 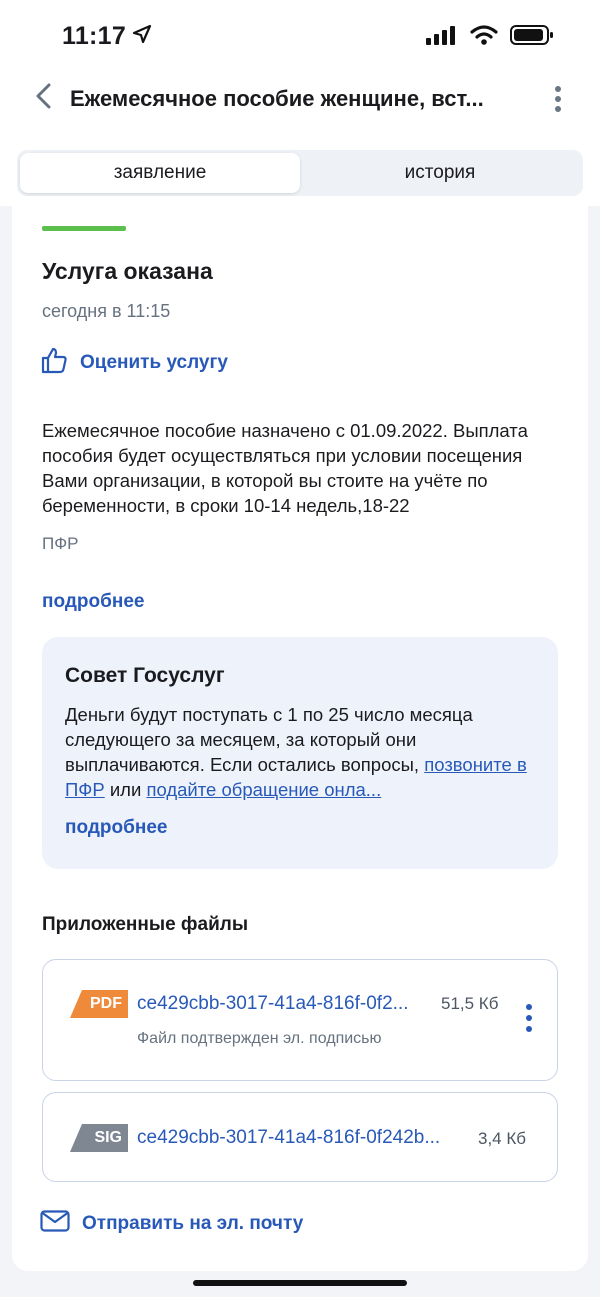 I want to click on send-email-label: Отправить на эл. почту, so click(x=193, y=1223).